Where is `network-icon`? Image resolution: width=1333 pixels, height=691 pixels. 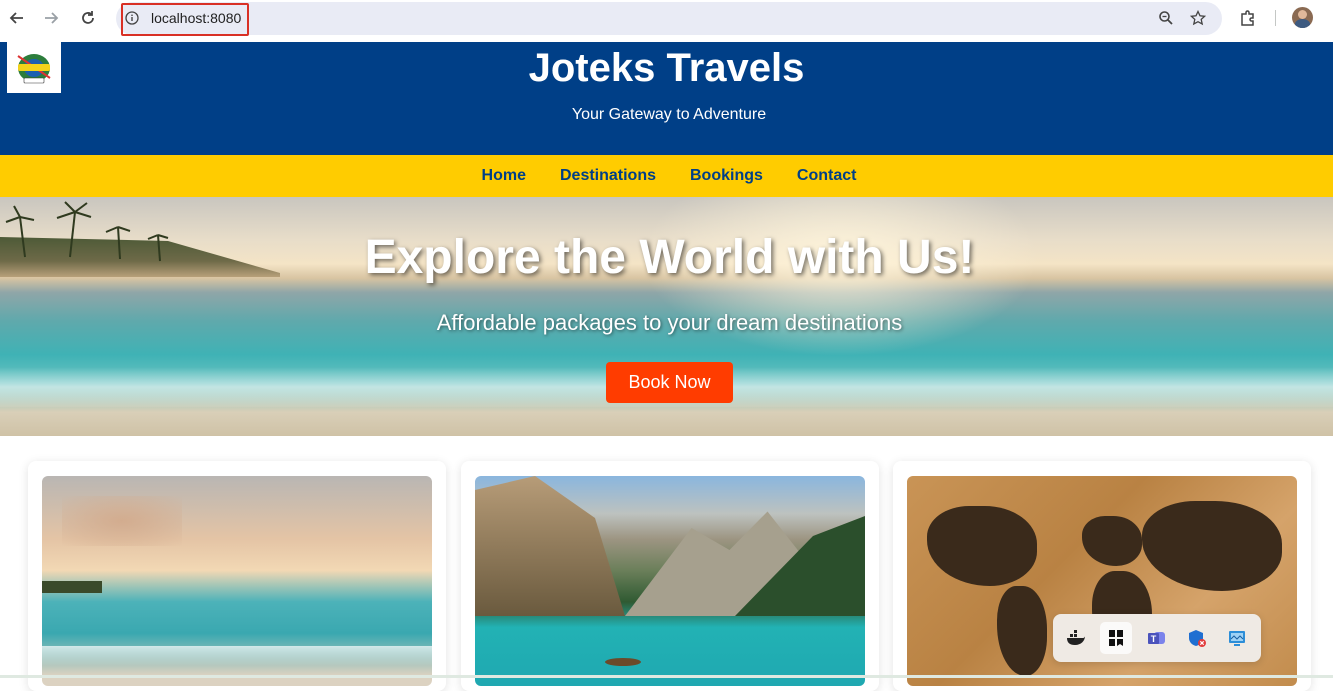 network-icon is located at coordinates (1237, 638).